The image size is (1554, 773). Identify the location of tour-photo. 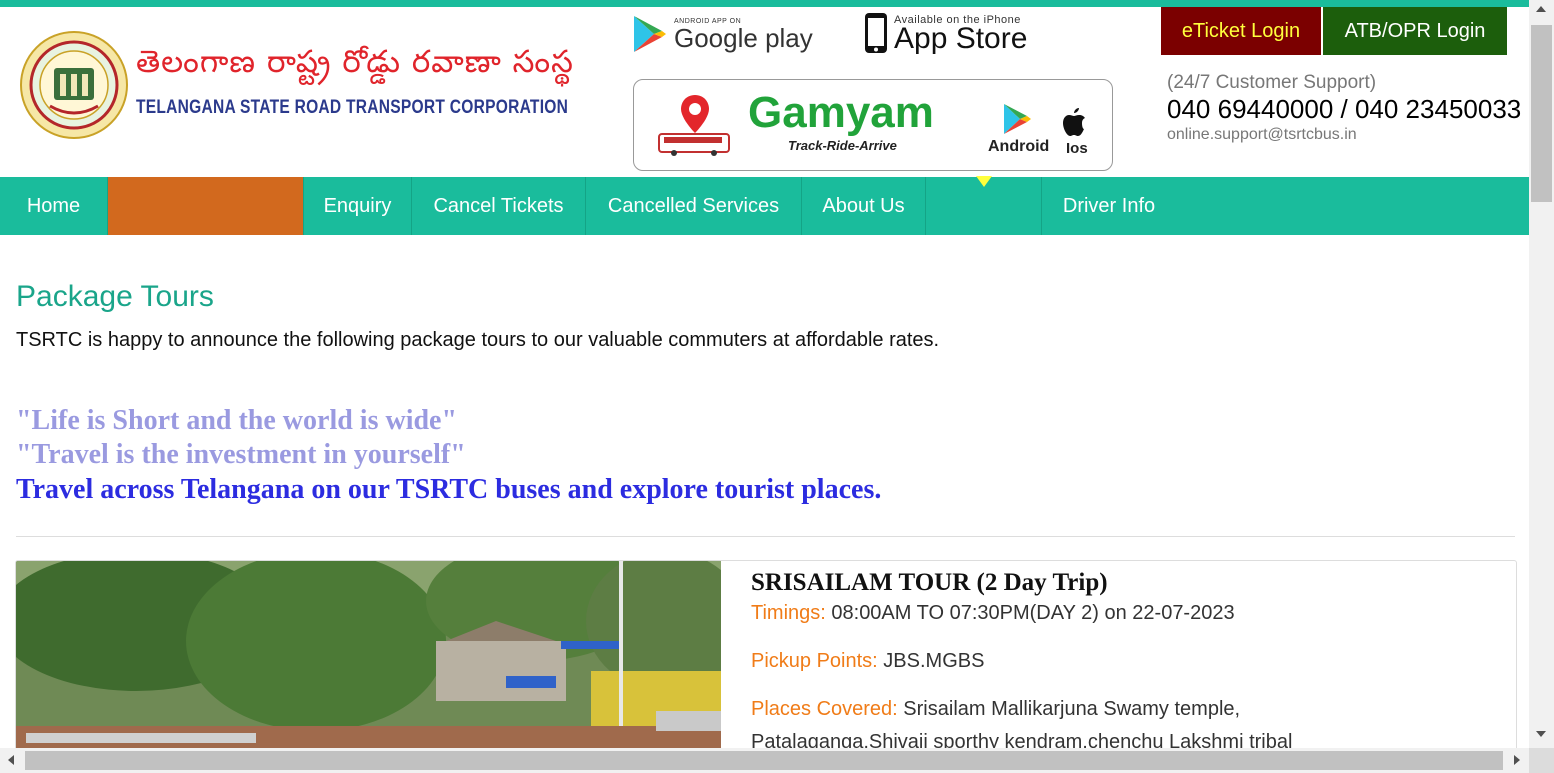
(368, 660).